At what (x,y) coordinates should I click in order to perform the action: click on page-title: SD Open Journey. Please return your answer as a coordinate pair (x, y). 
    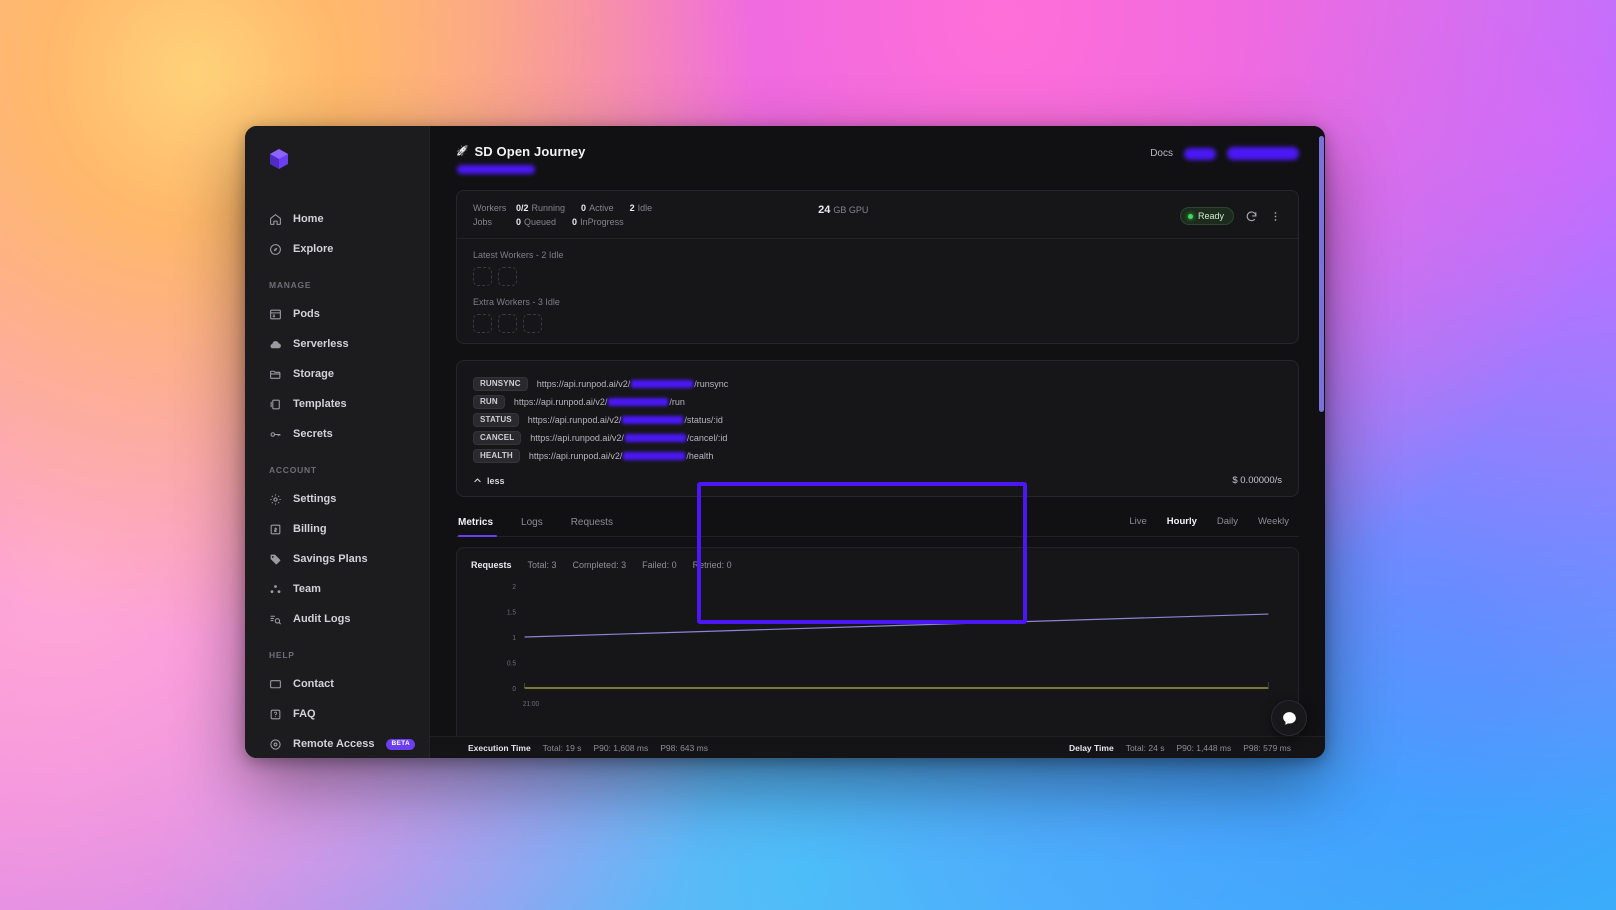
    Looking at the image, I should click on (530, 151).